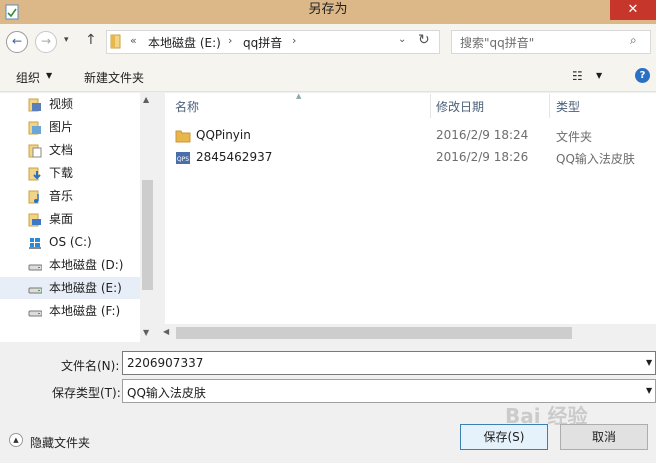 This screenshot has width=656, height=463. I want to click on sidebar-item-label: 文档, so click(61, 150).